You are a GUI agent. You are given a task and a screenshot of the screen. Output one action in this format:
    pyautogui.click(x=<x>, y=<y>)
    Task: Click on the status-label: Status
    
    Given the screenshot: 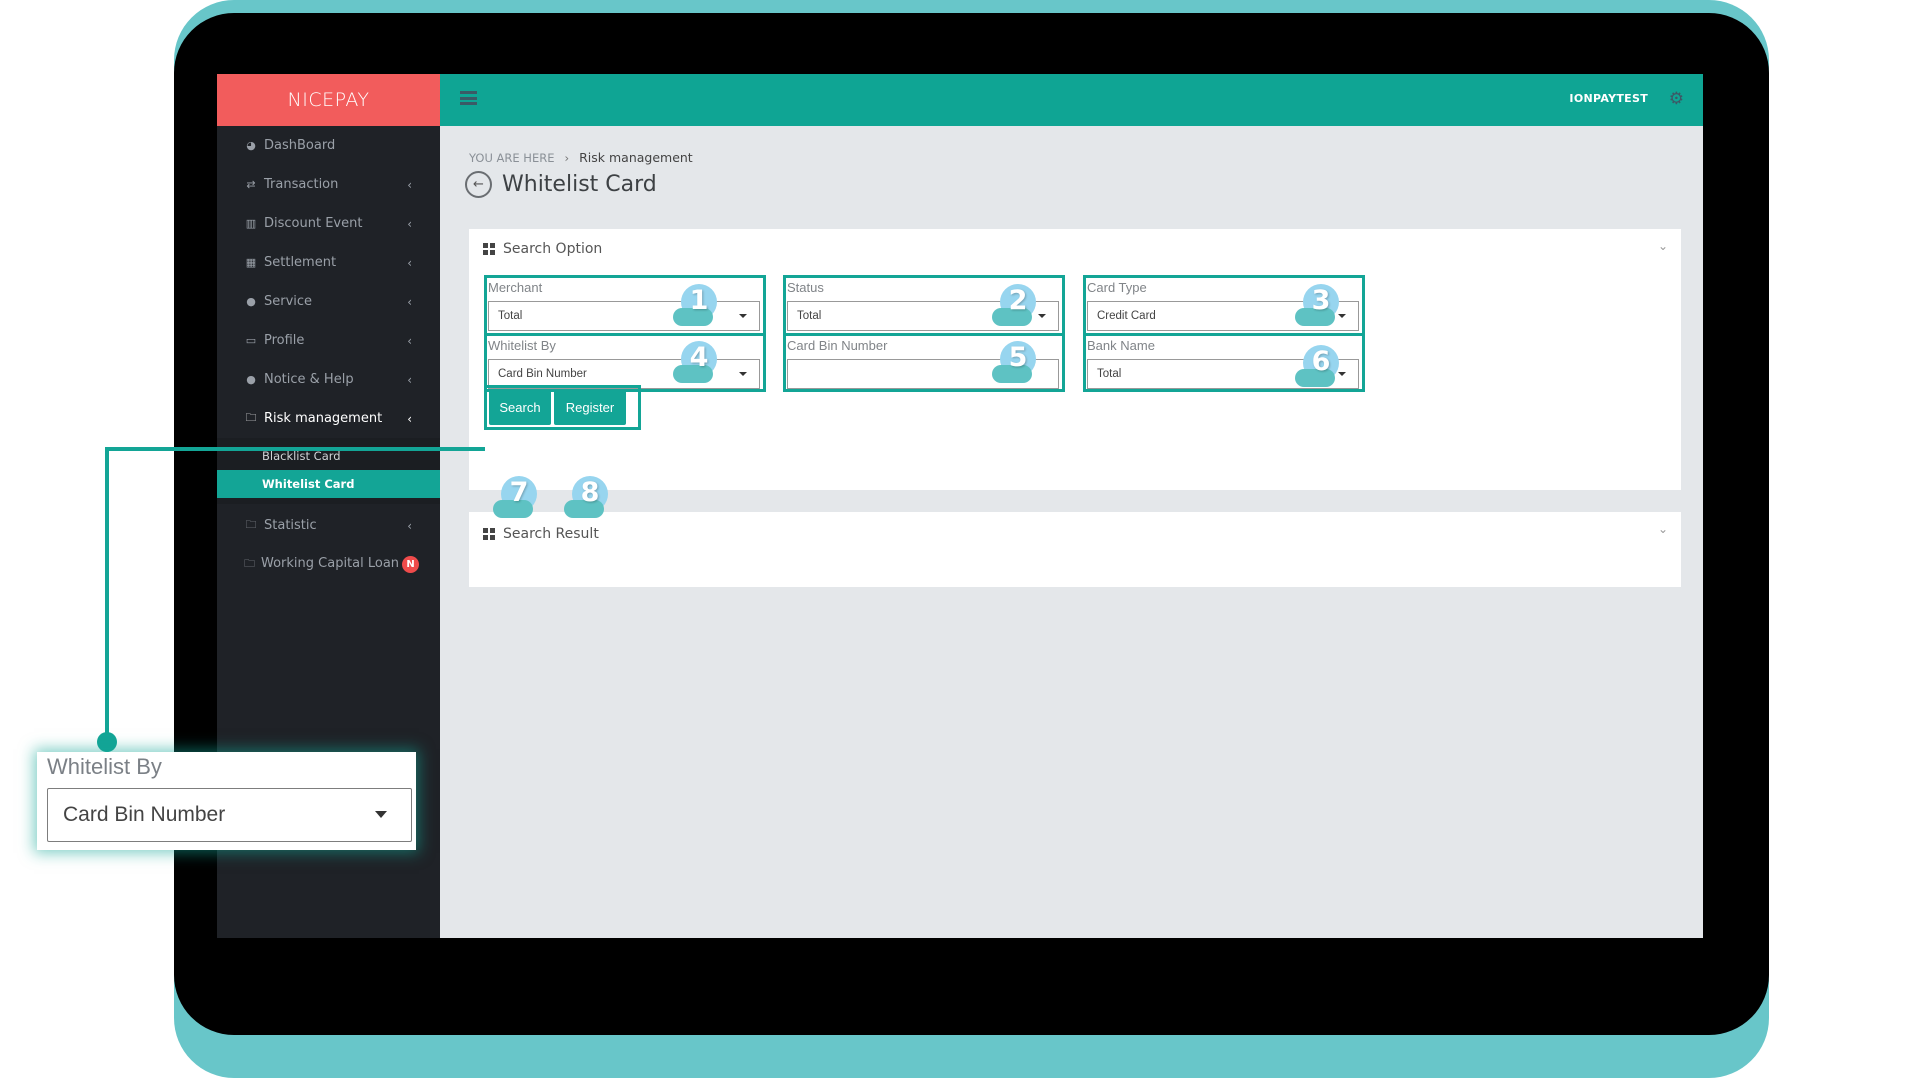 What is the action you would take?
    pyautogui.click(x=805, y=287)
    